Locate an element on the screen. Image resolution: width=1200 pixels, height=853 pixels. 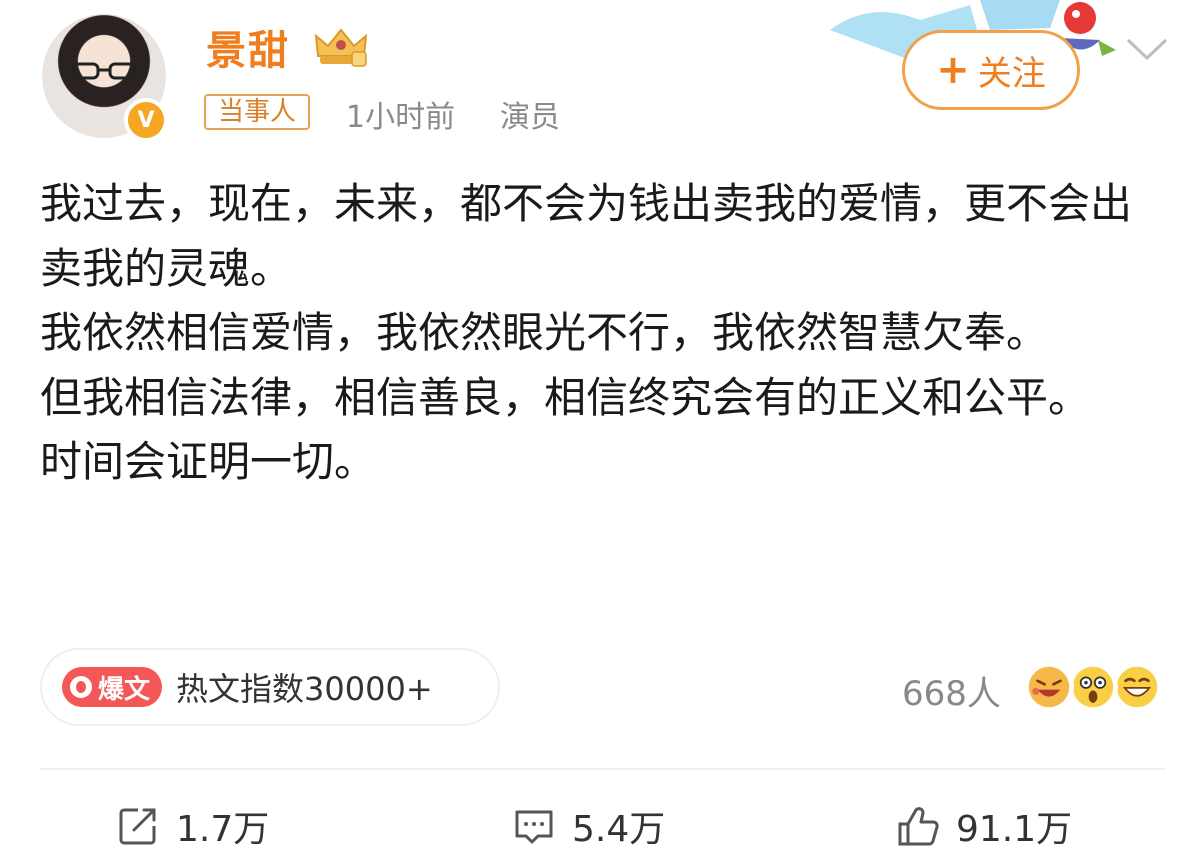
reaction-count: 668人 is located at coordinates (951, 690).